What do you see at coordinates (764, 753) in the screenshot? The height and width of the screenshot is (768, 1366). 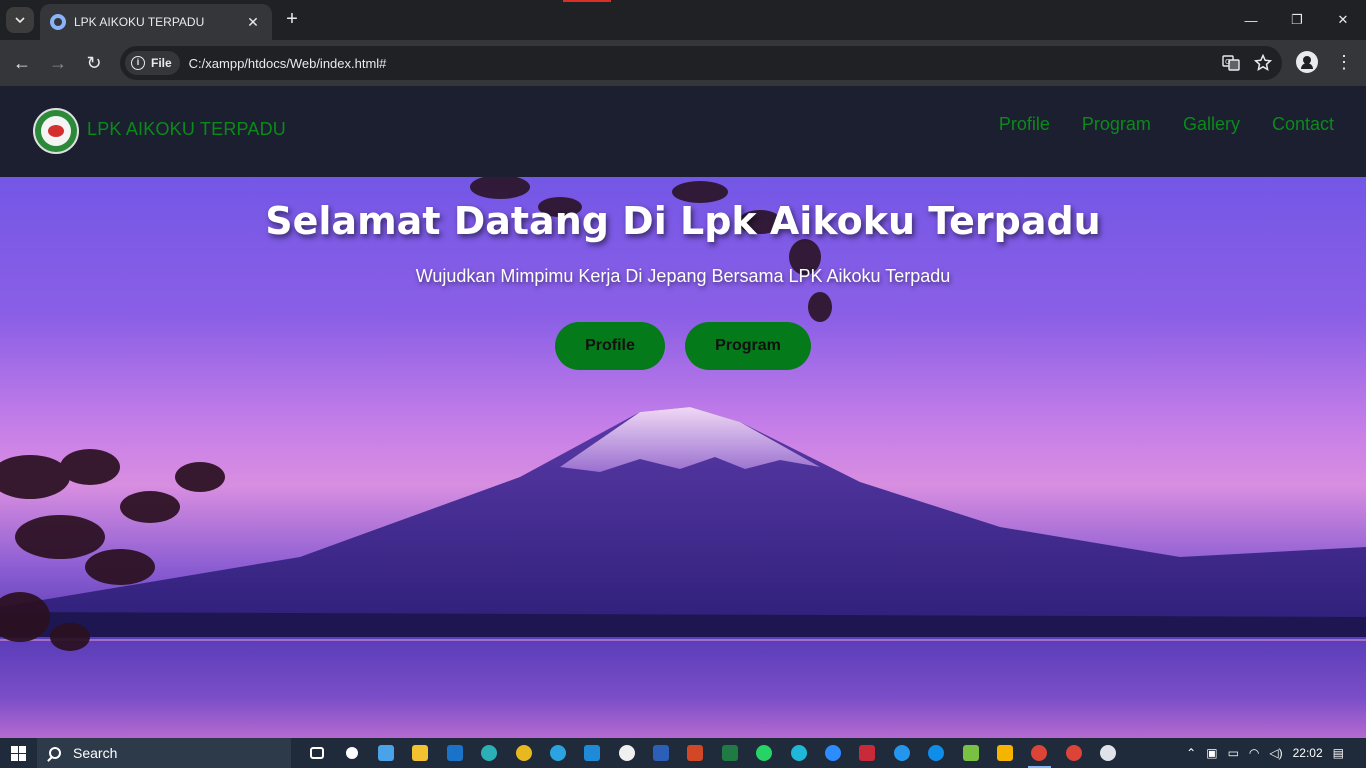 I see `whatsapp-icon` at bounding box center [764, 753].